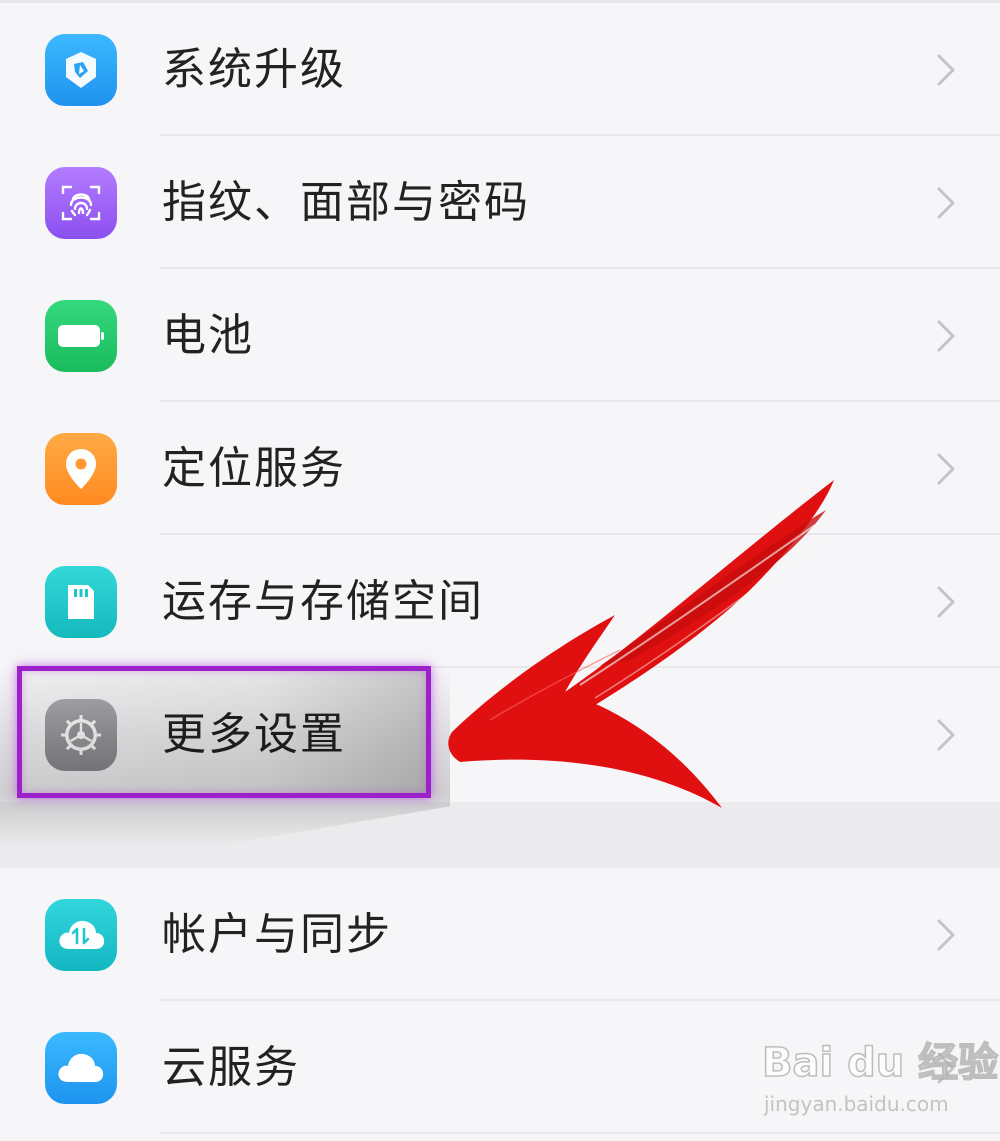 This screenshot has height=1141, width=1000. I want to click on settings-item-label: 更多设置, so click(254, 734).